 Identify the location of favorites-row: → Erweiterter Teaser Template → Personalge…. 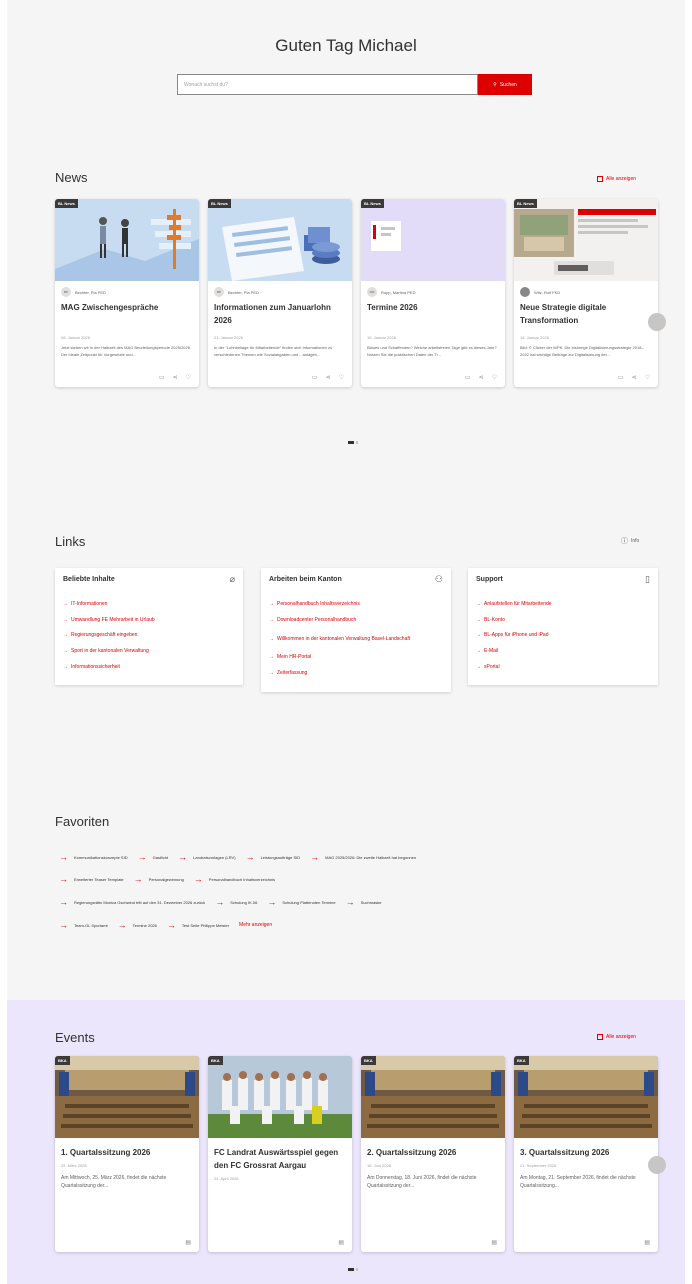
(167, 879).